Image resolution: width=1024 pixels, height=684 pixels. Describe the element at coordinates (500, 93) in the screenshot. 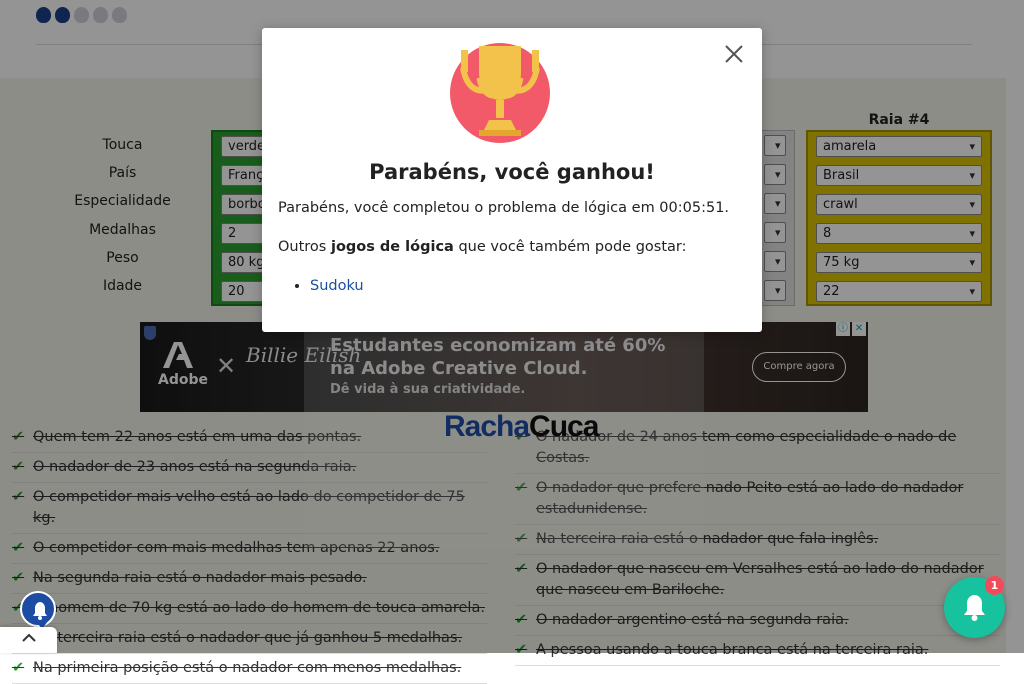

I see `trophy-icon` at that location.